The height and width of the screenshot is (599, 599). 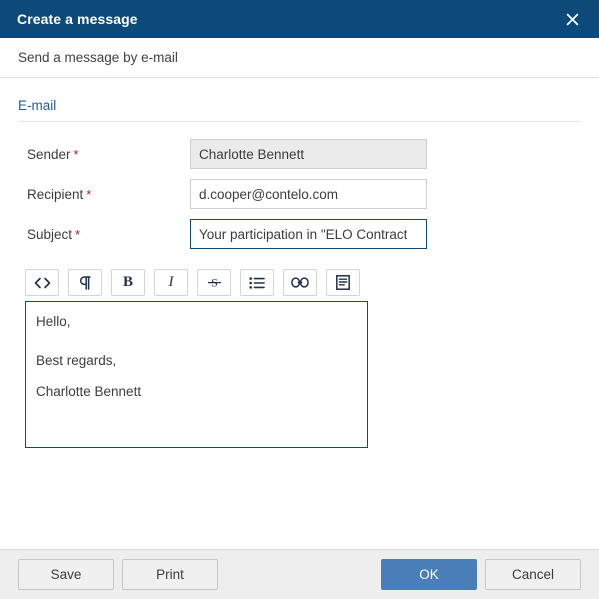 I want to click on dialog-subtitle-band: Send a message by e-mail, so click(x=299, y=58).